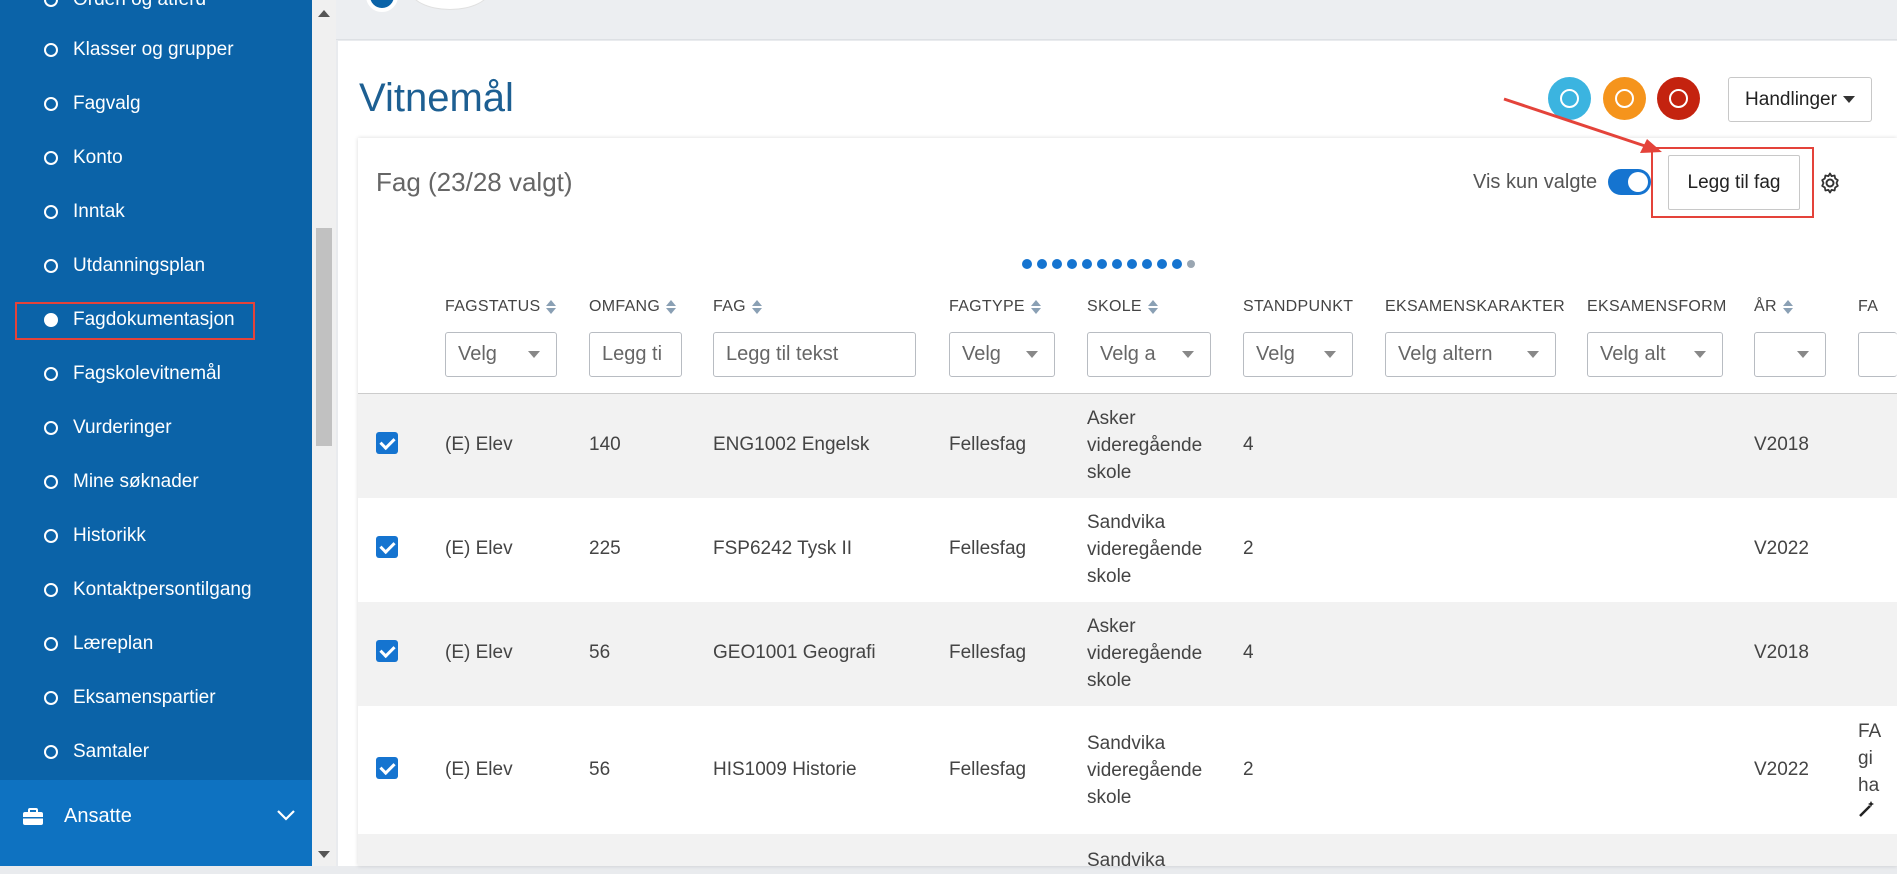  What do you see at coordinates (1149, 354) in the screenshot?
I see `filter-skole-select: Velg a` at bounding box center [1149, 354].